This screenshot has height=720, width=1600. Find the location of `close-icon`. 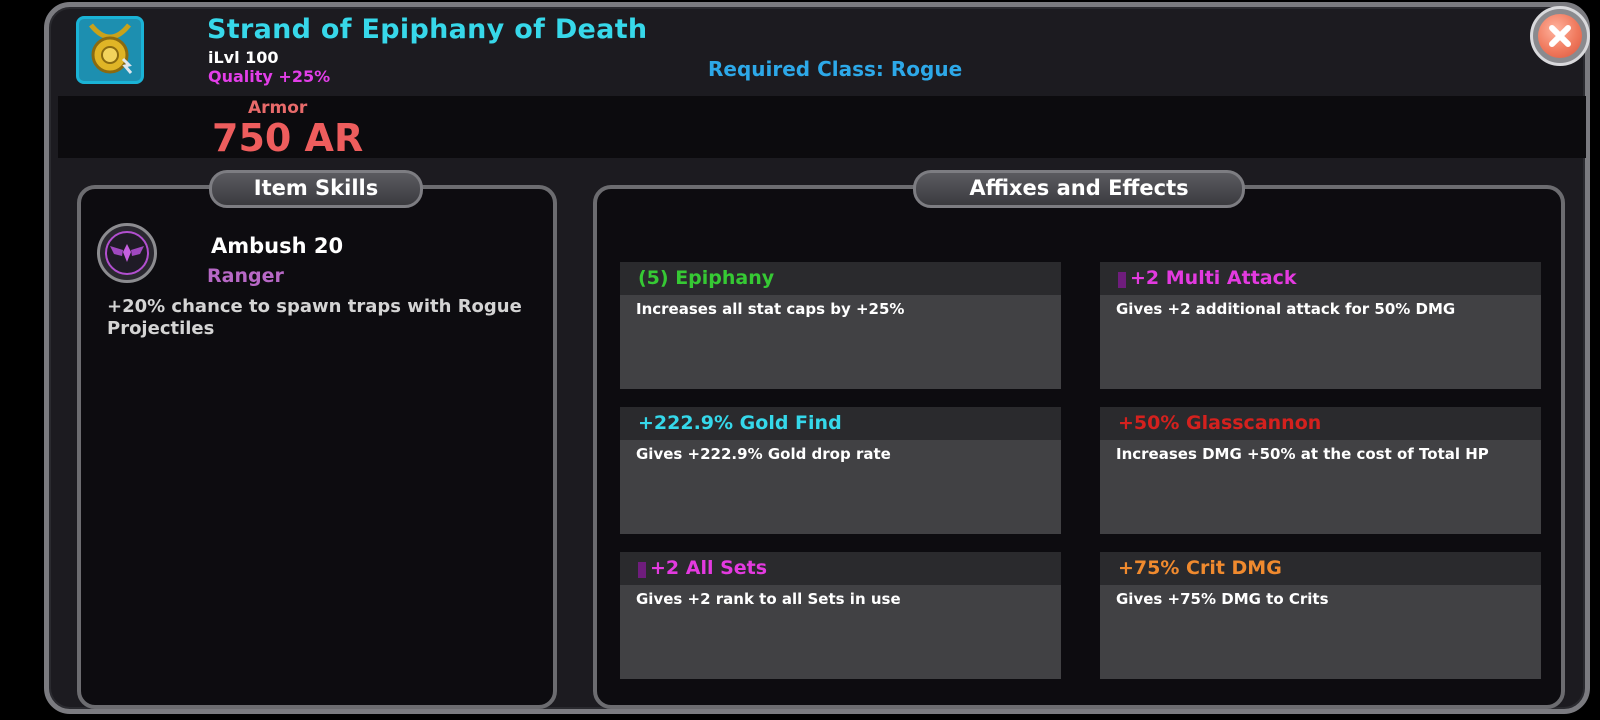

close-icon is located at coordinates (1560, 36).